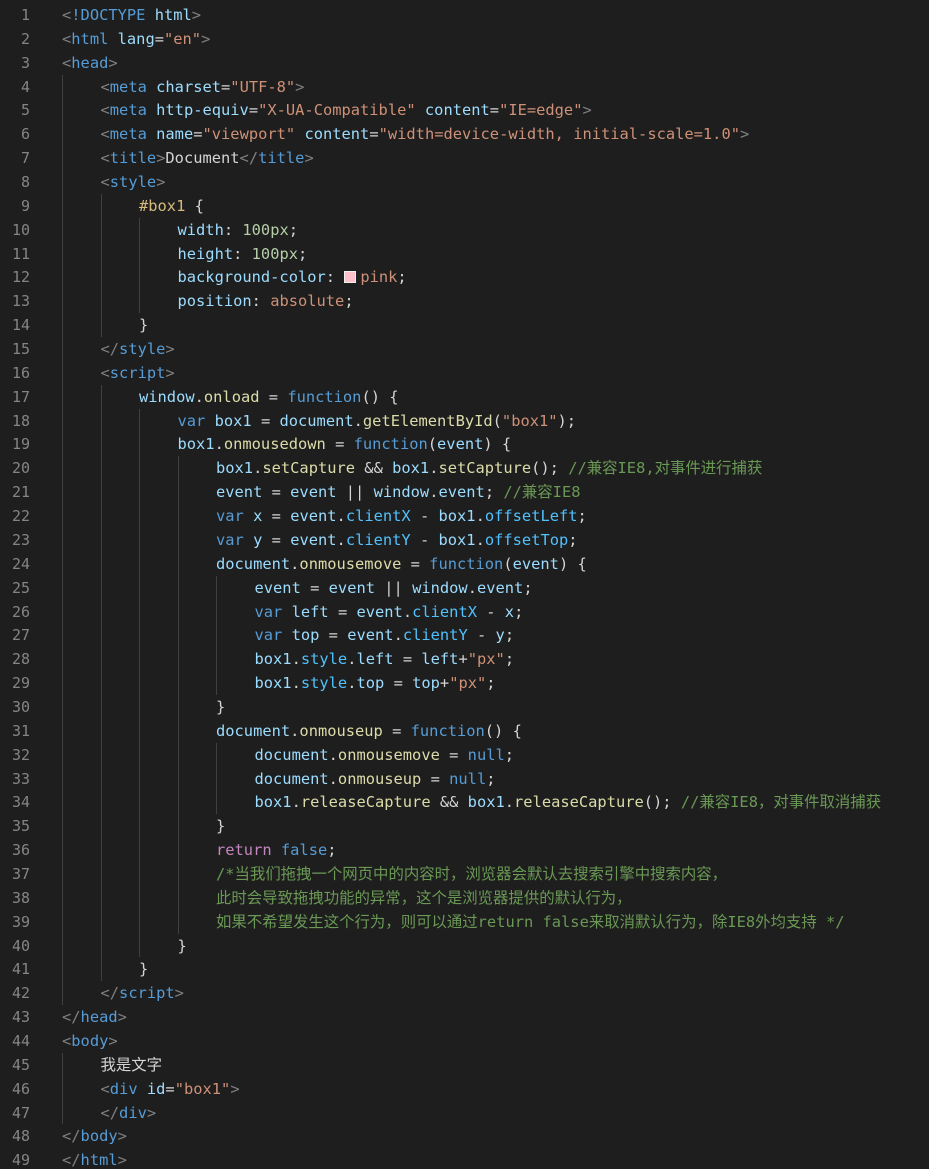 The width and height of the screenshot is (929, 1169). What do you see at coordinates (485, 468) in the screenshot?
I see `code-token: setCapture` at bounding box center [485, 468].